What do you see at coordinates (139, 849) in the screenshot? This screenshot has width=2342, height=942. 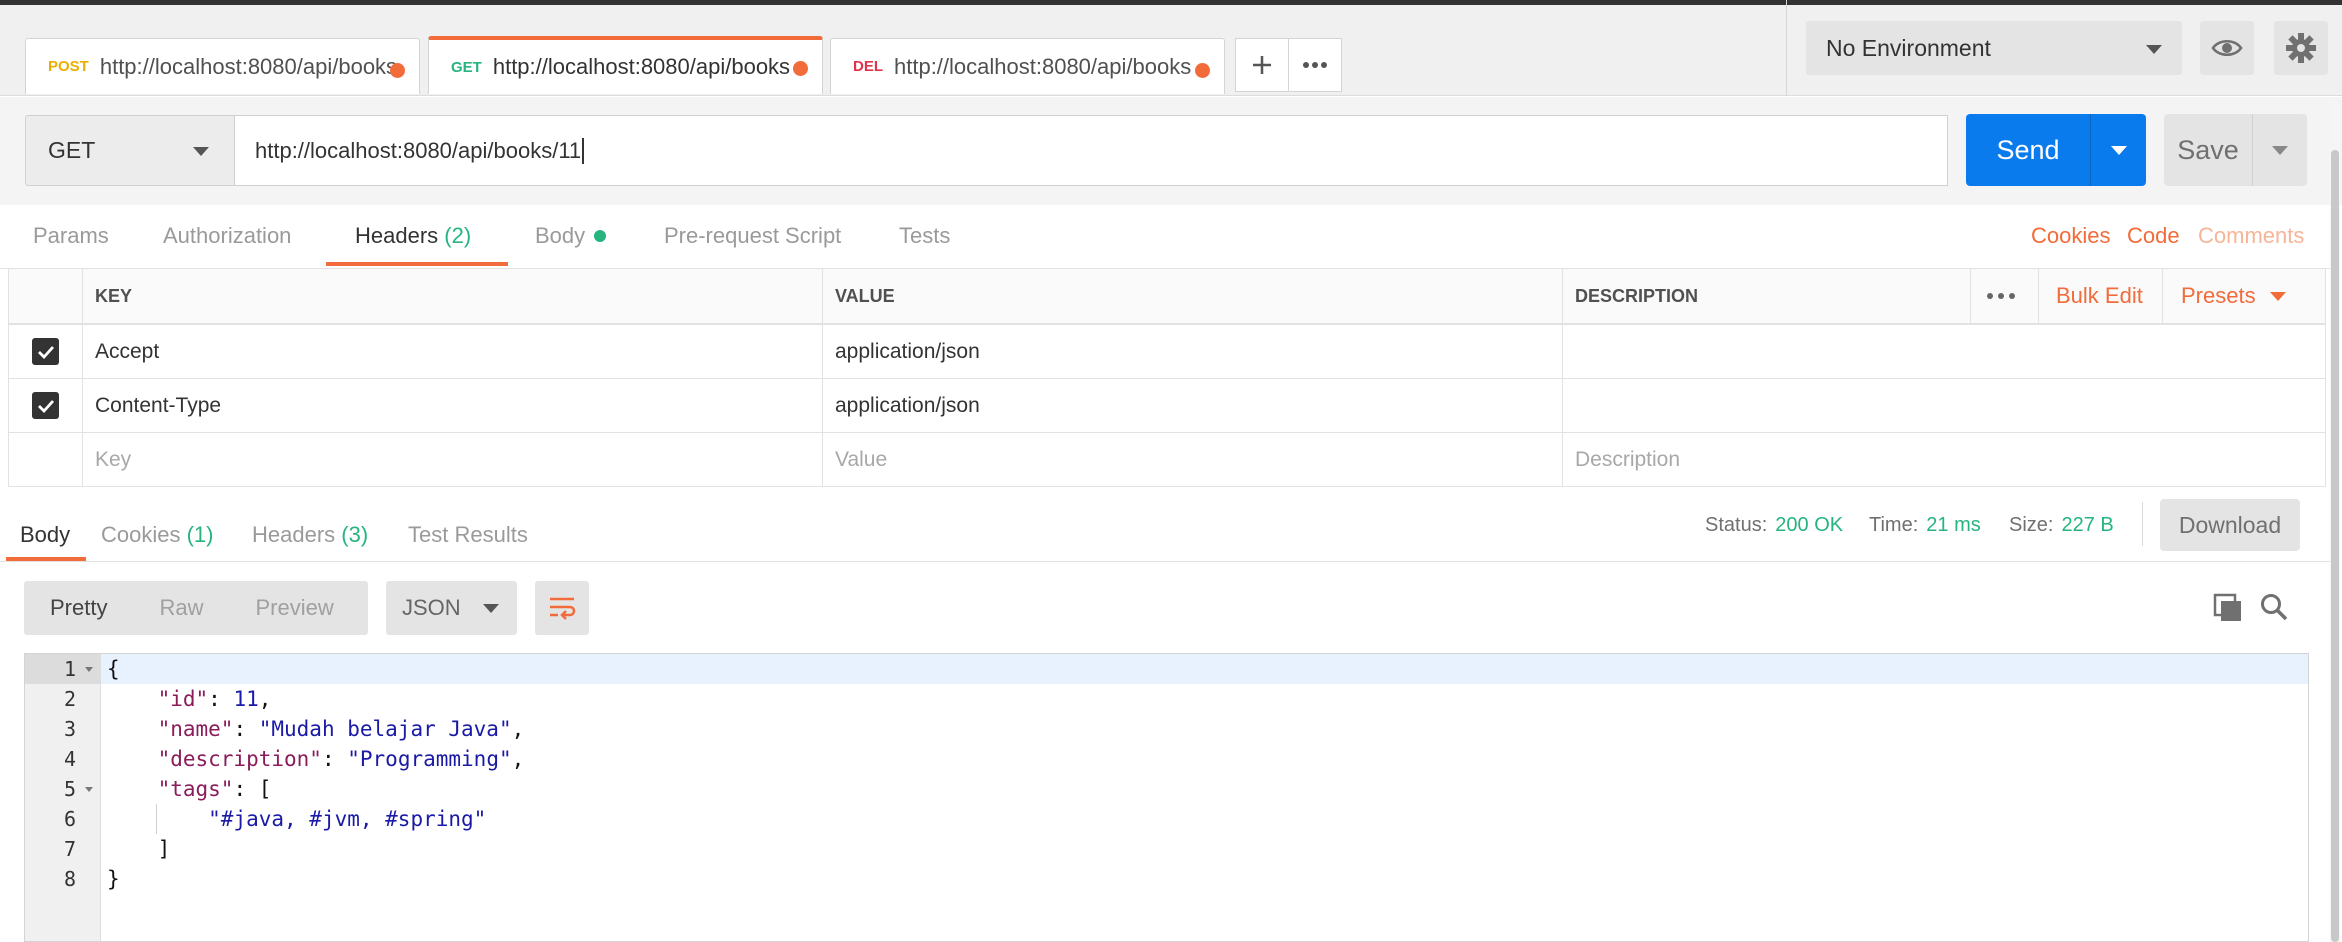 I see `code-line: ]` at bounding box center [139, 849].